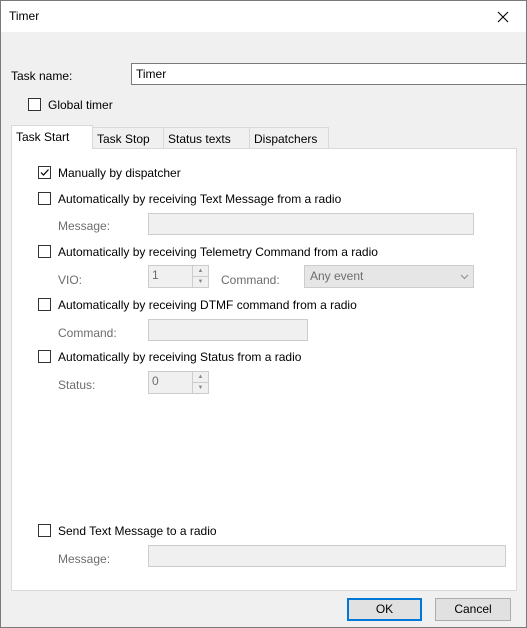 The width and height of the screenshot is (527, 628). Describe the element at coordinates (128, 137) in the screenshot. I see `tab-task-stop: Task Stop` at that location.